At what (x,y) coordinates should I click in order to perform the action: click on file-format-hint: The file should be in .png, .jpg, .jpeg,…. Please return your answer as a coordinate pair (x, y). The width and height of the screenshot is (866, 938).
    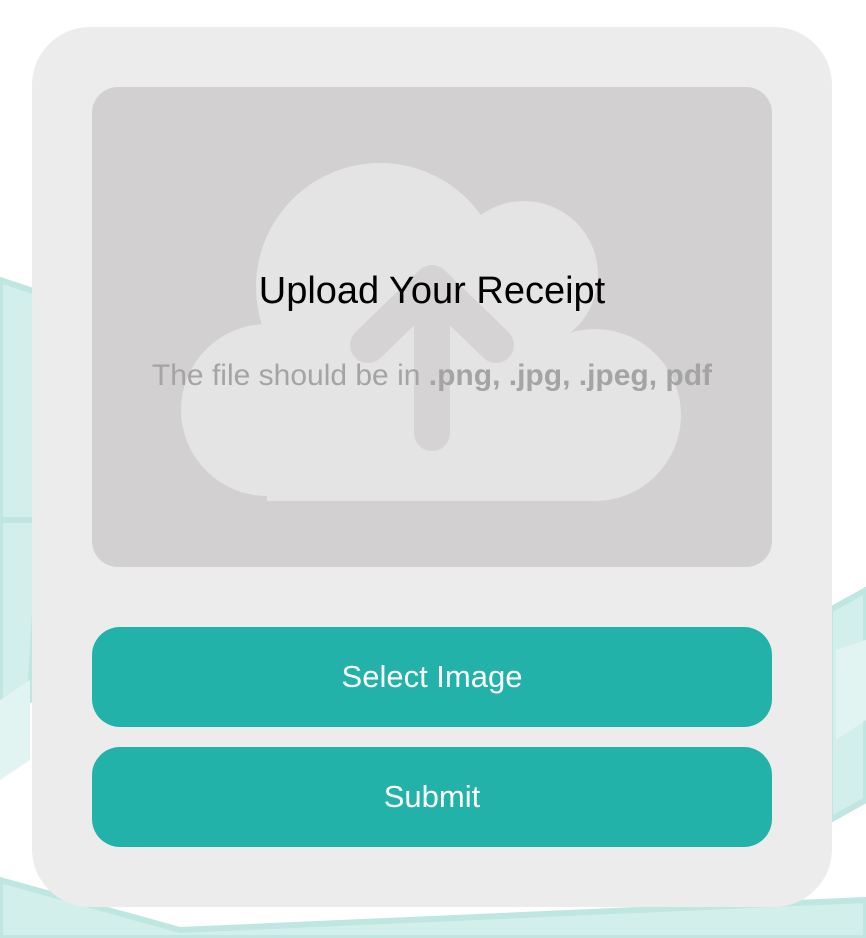
    Looking at the image, I should click on (432, 376).